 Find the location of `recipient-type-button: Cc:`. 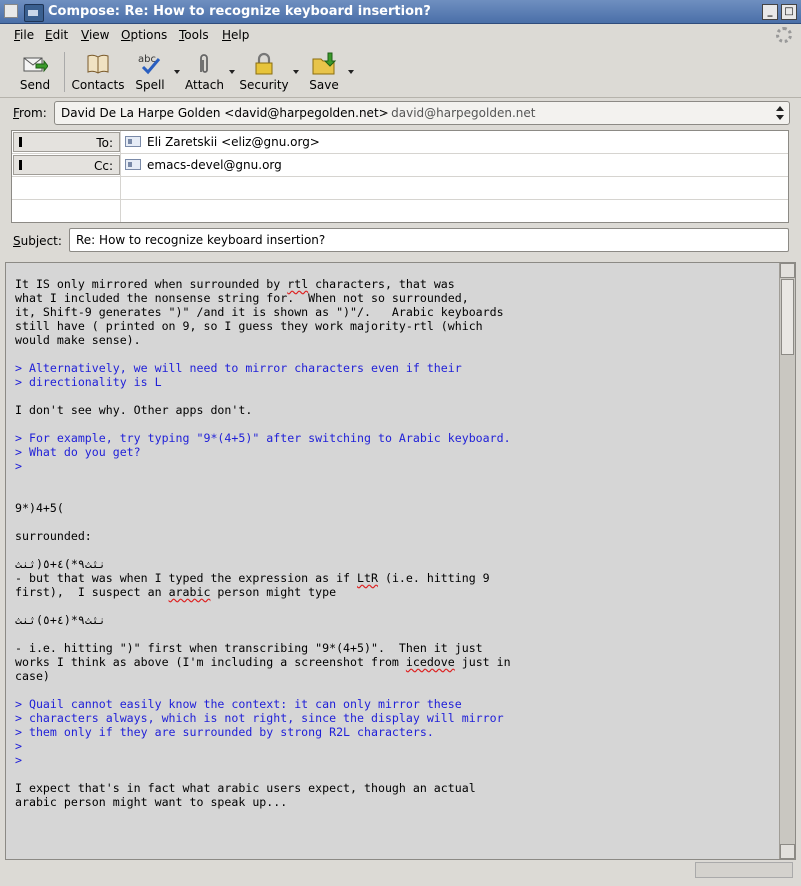

recipient-type-button: Cc: is located at coordinates (66, 165).